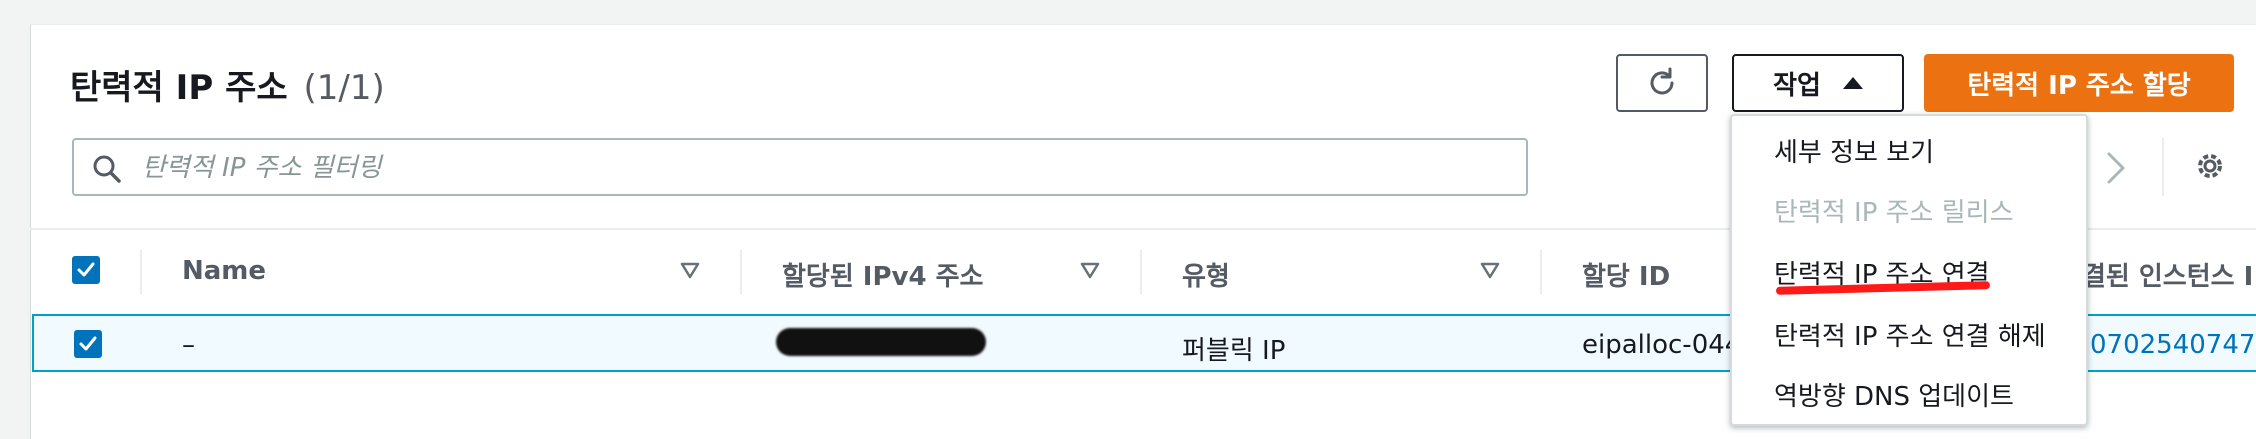  I want to click on cell-allocation-id: eipalloc-044, so click(1662, 345).